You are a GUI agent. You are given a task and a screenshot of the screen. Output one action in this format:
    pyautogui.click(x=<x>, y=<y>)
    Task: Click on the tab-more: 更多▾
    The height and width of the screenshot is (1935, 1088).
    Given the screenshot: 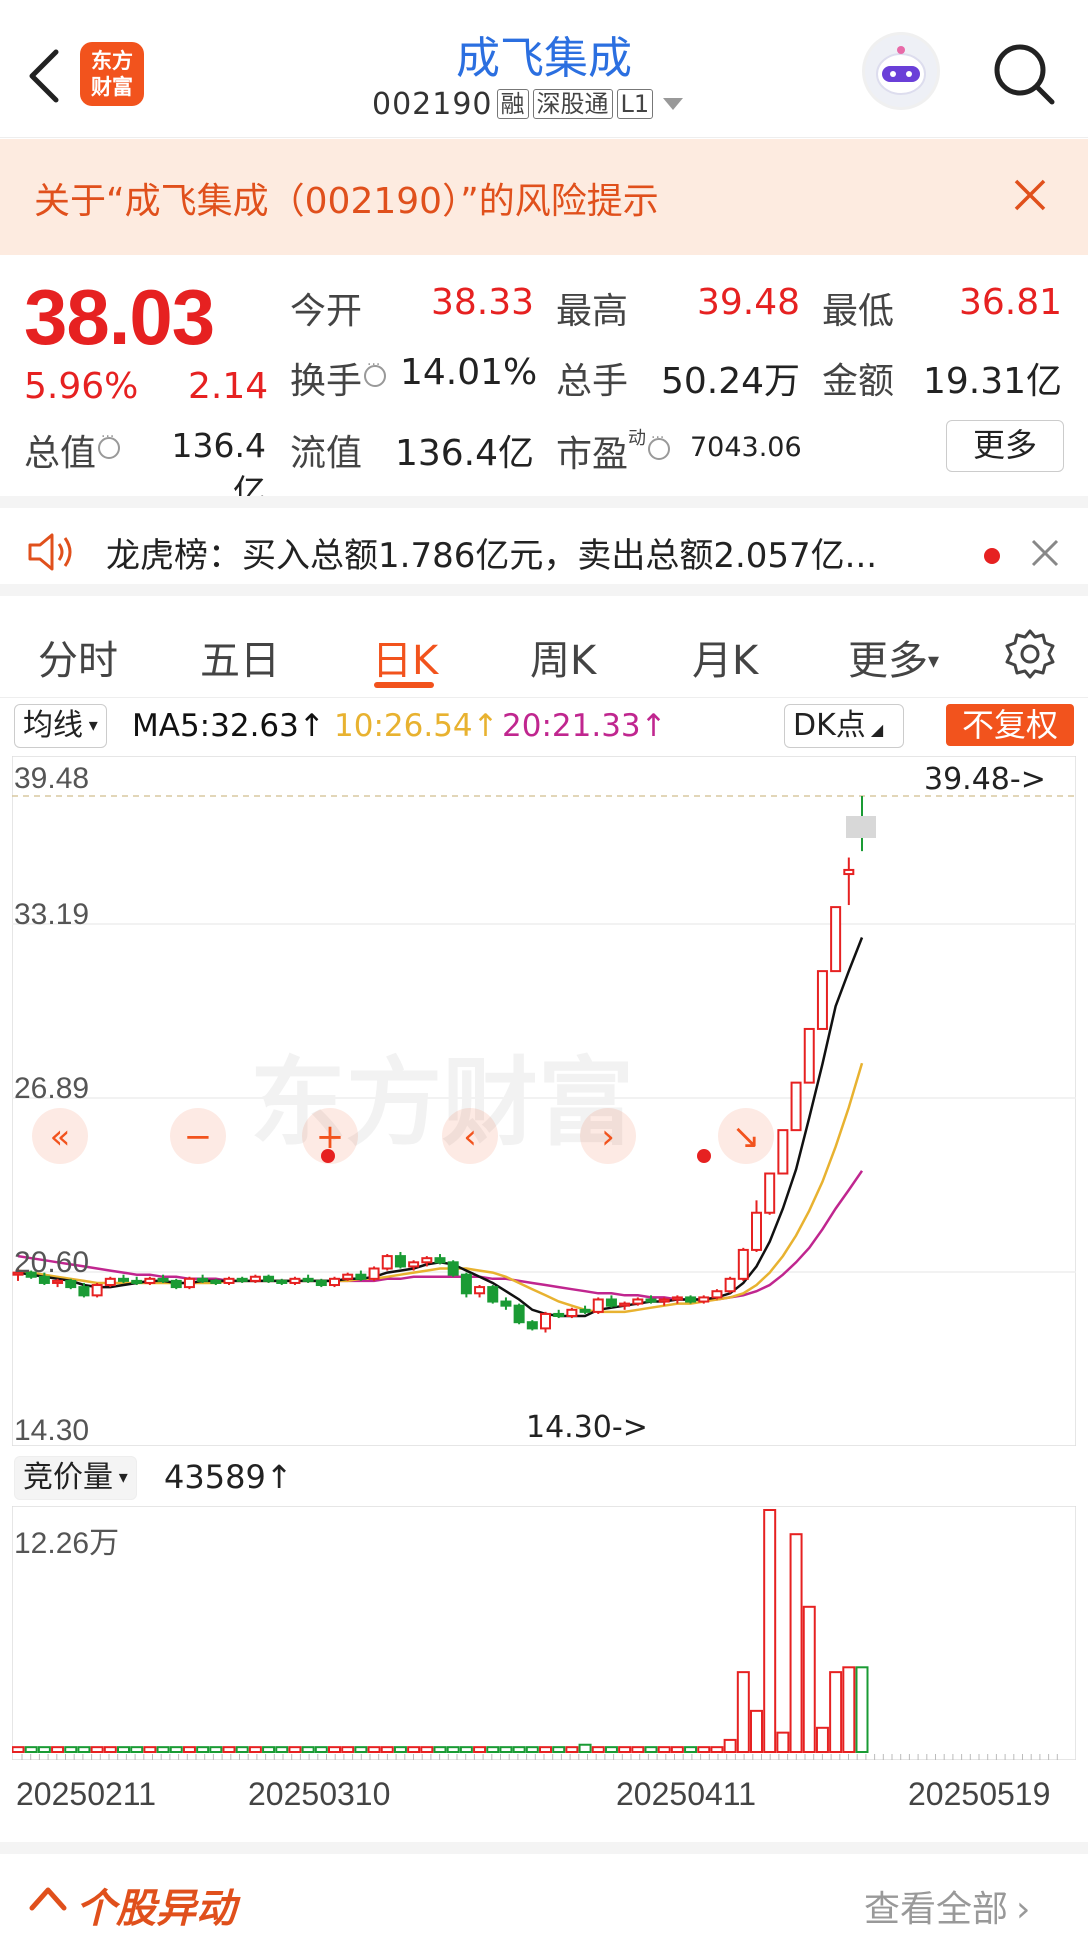 What is the action you would take?
    pyautogui.click(x=893, y=657)
    